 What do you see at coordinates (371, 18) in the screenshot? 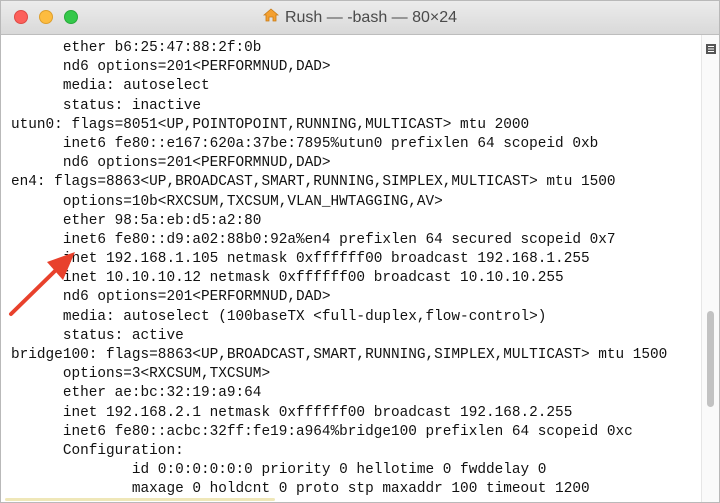
I see `window-title: Rush — -bash — 80×24` at bounding box center [371, 18].